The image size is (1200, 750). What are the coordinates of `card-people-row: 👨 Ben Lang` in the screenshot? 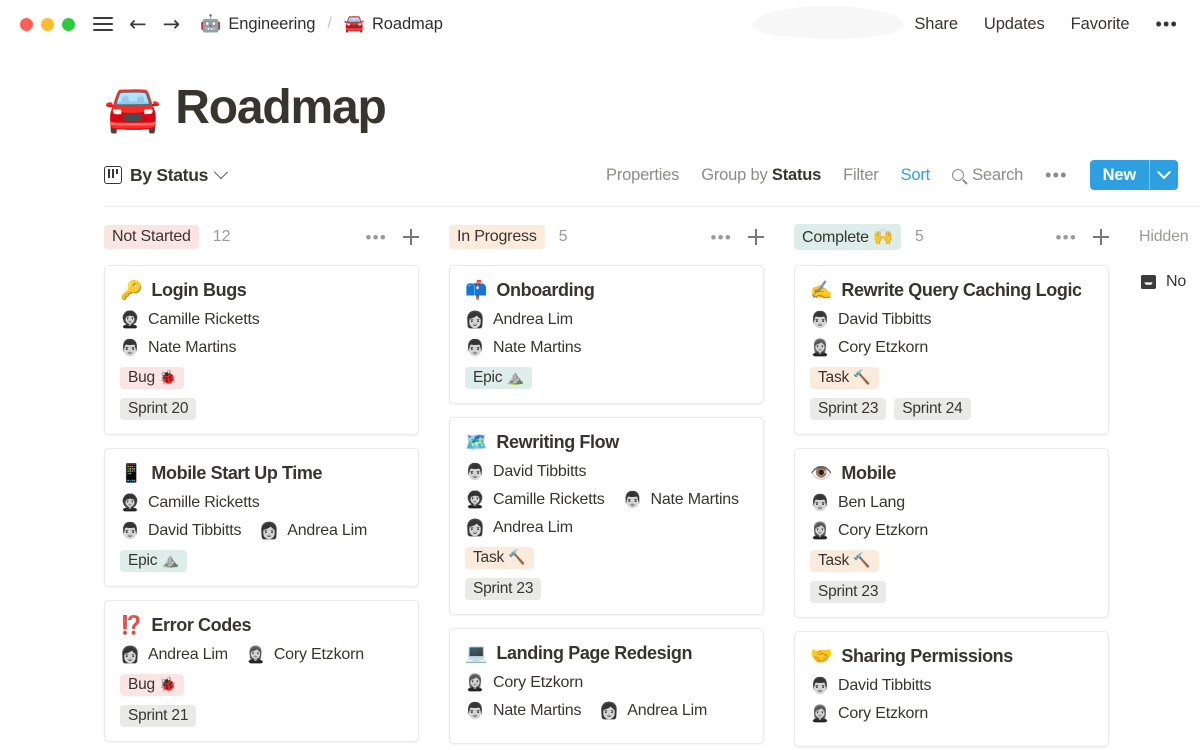 It's located at (951, 503).